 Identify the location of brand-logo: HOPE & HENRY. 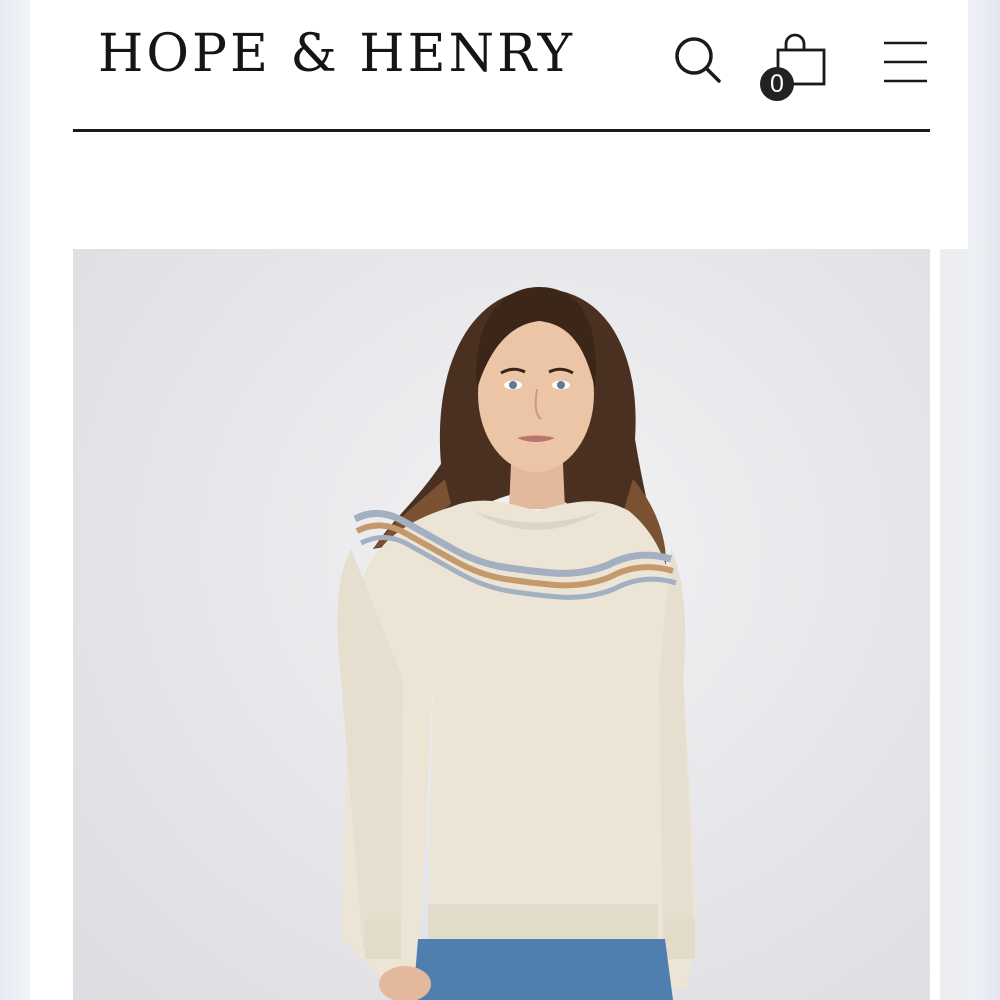
(336, 54).